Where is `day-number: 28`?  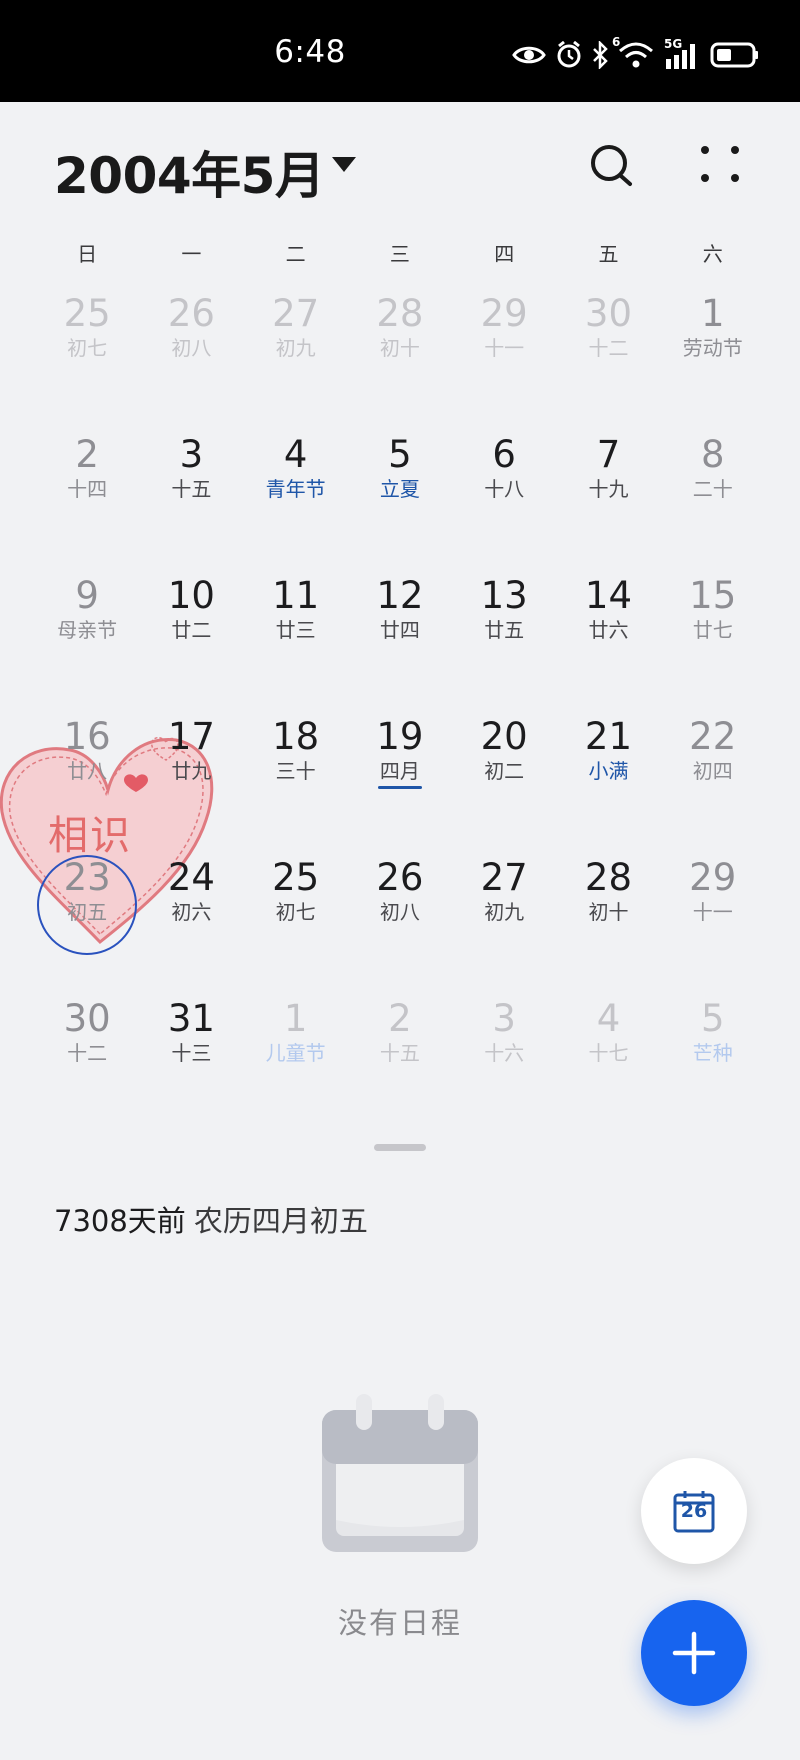
day-number: 28 is located at coordinates (608, 877).